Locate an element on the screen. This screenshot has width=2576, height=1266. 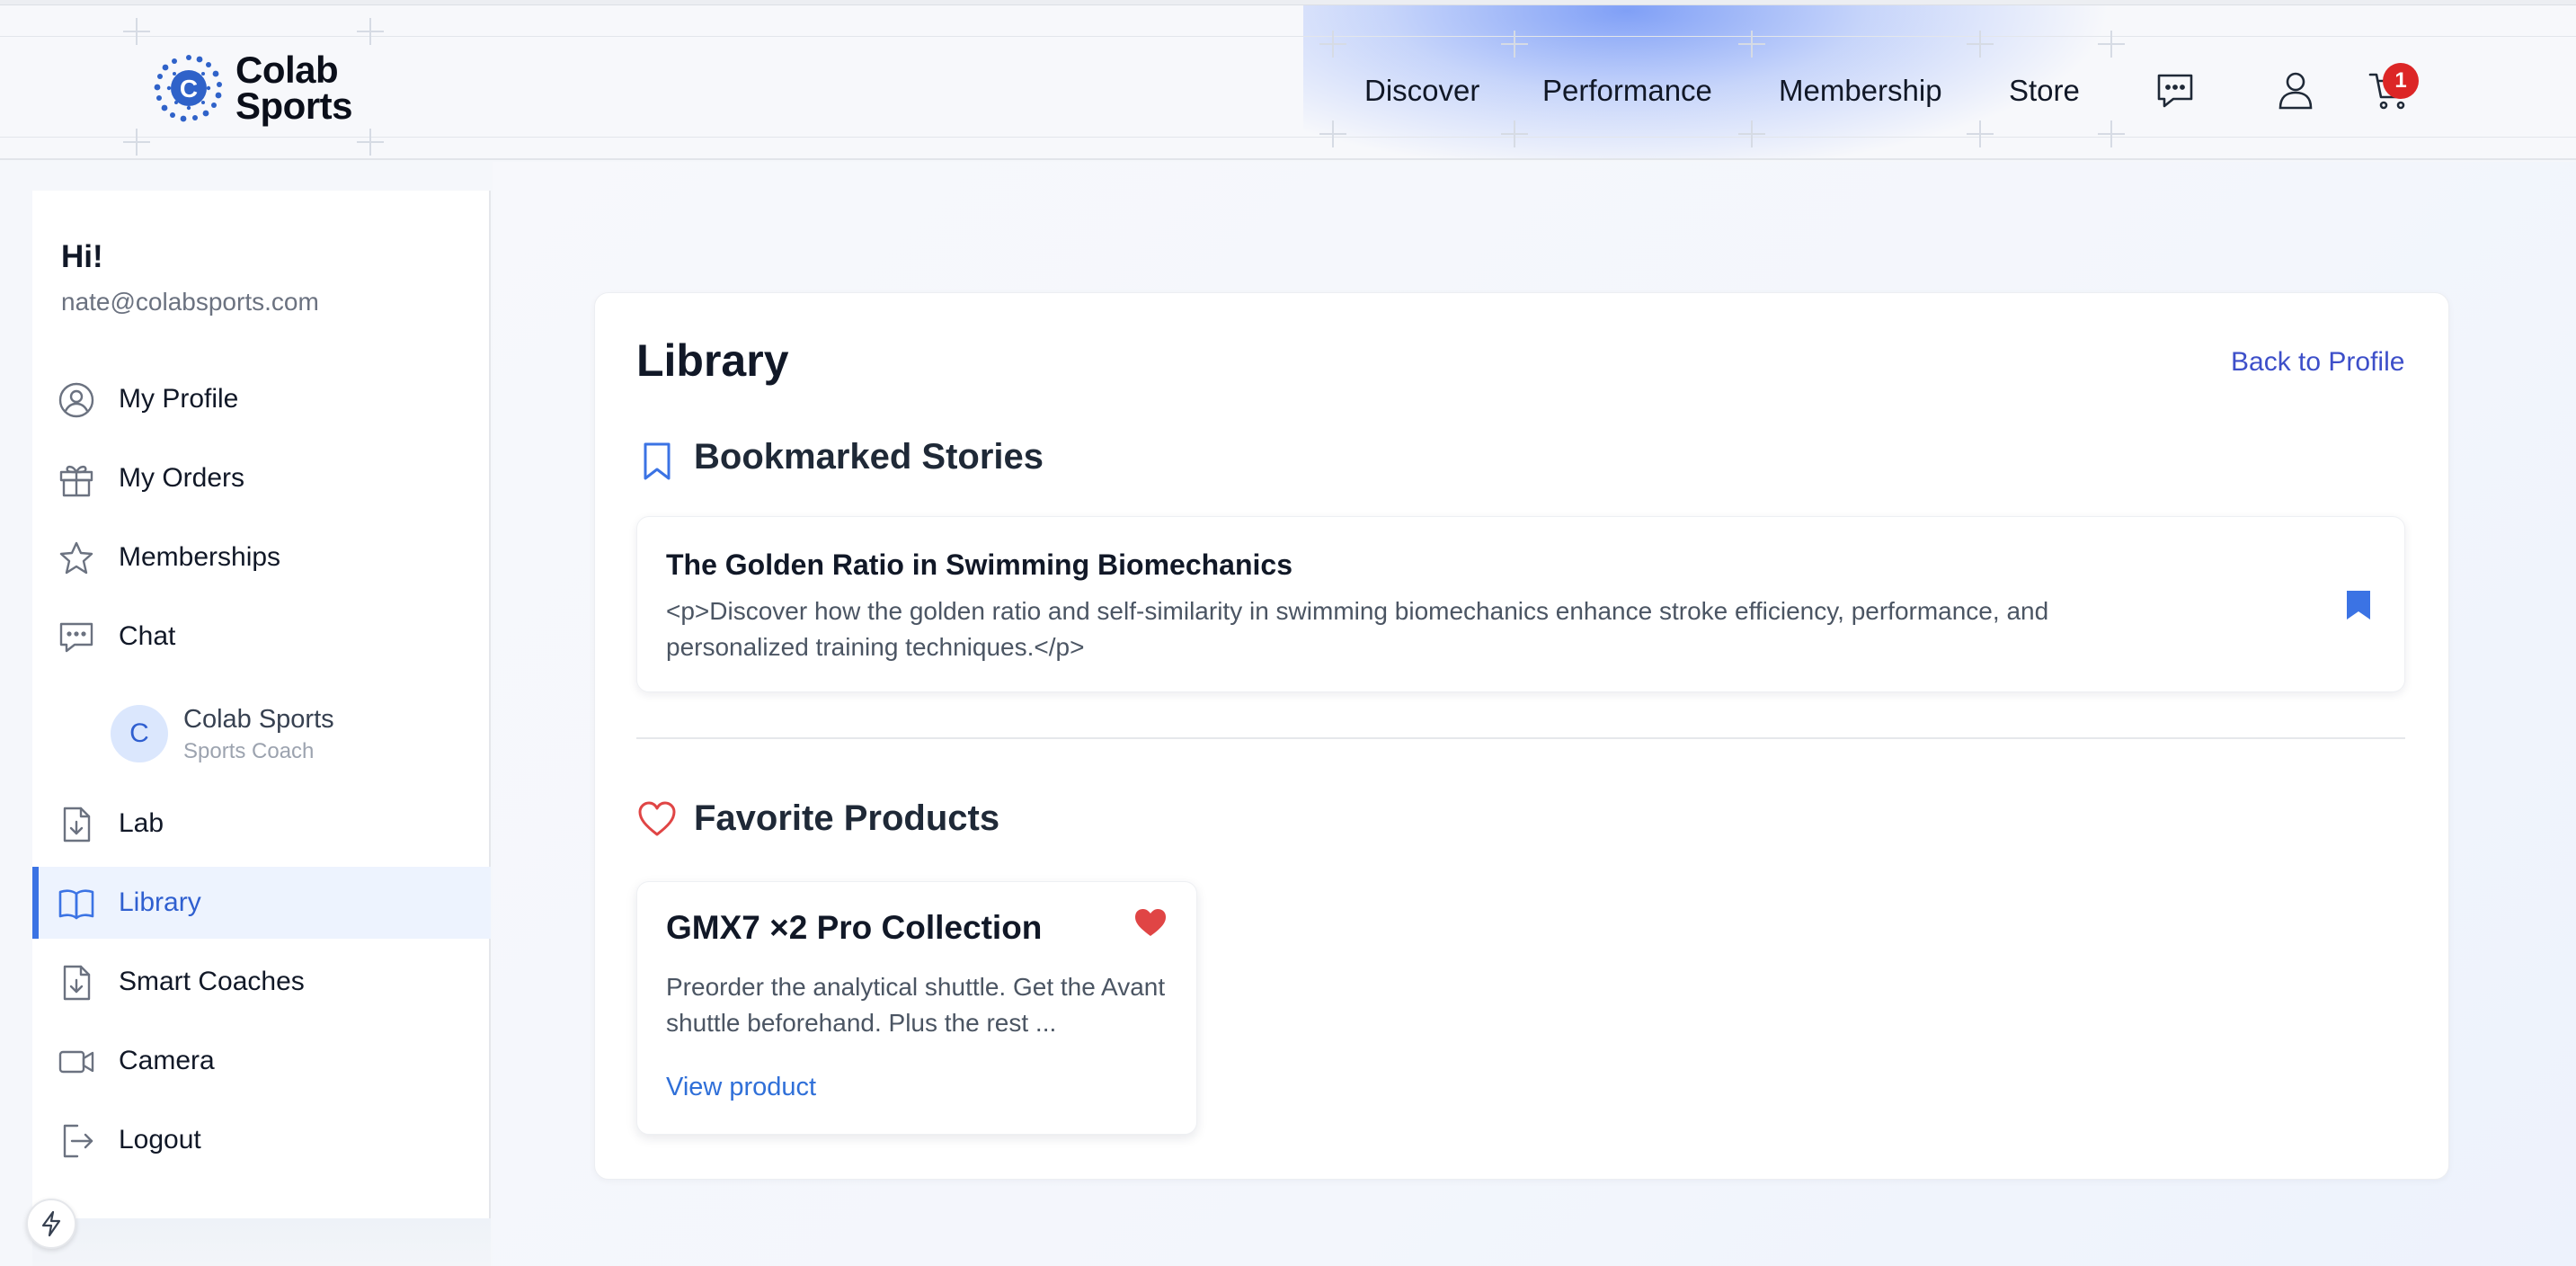
cart-count-badge: 1 is located at coordinates (2401, 81).